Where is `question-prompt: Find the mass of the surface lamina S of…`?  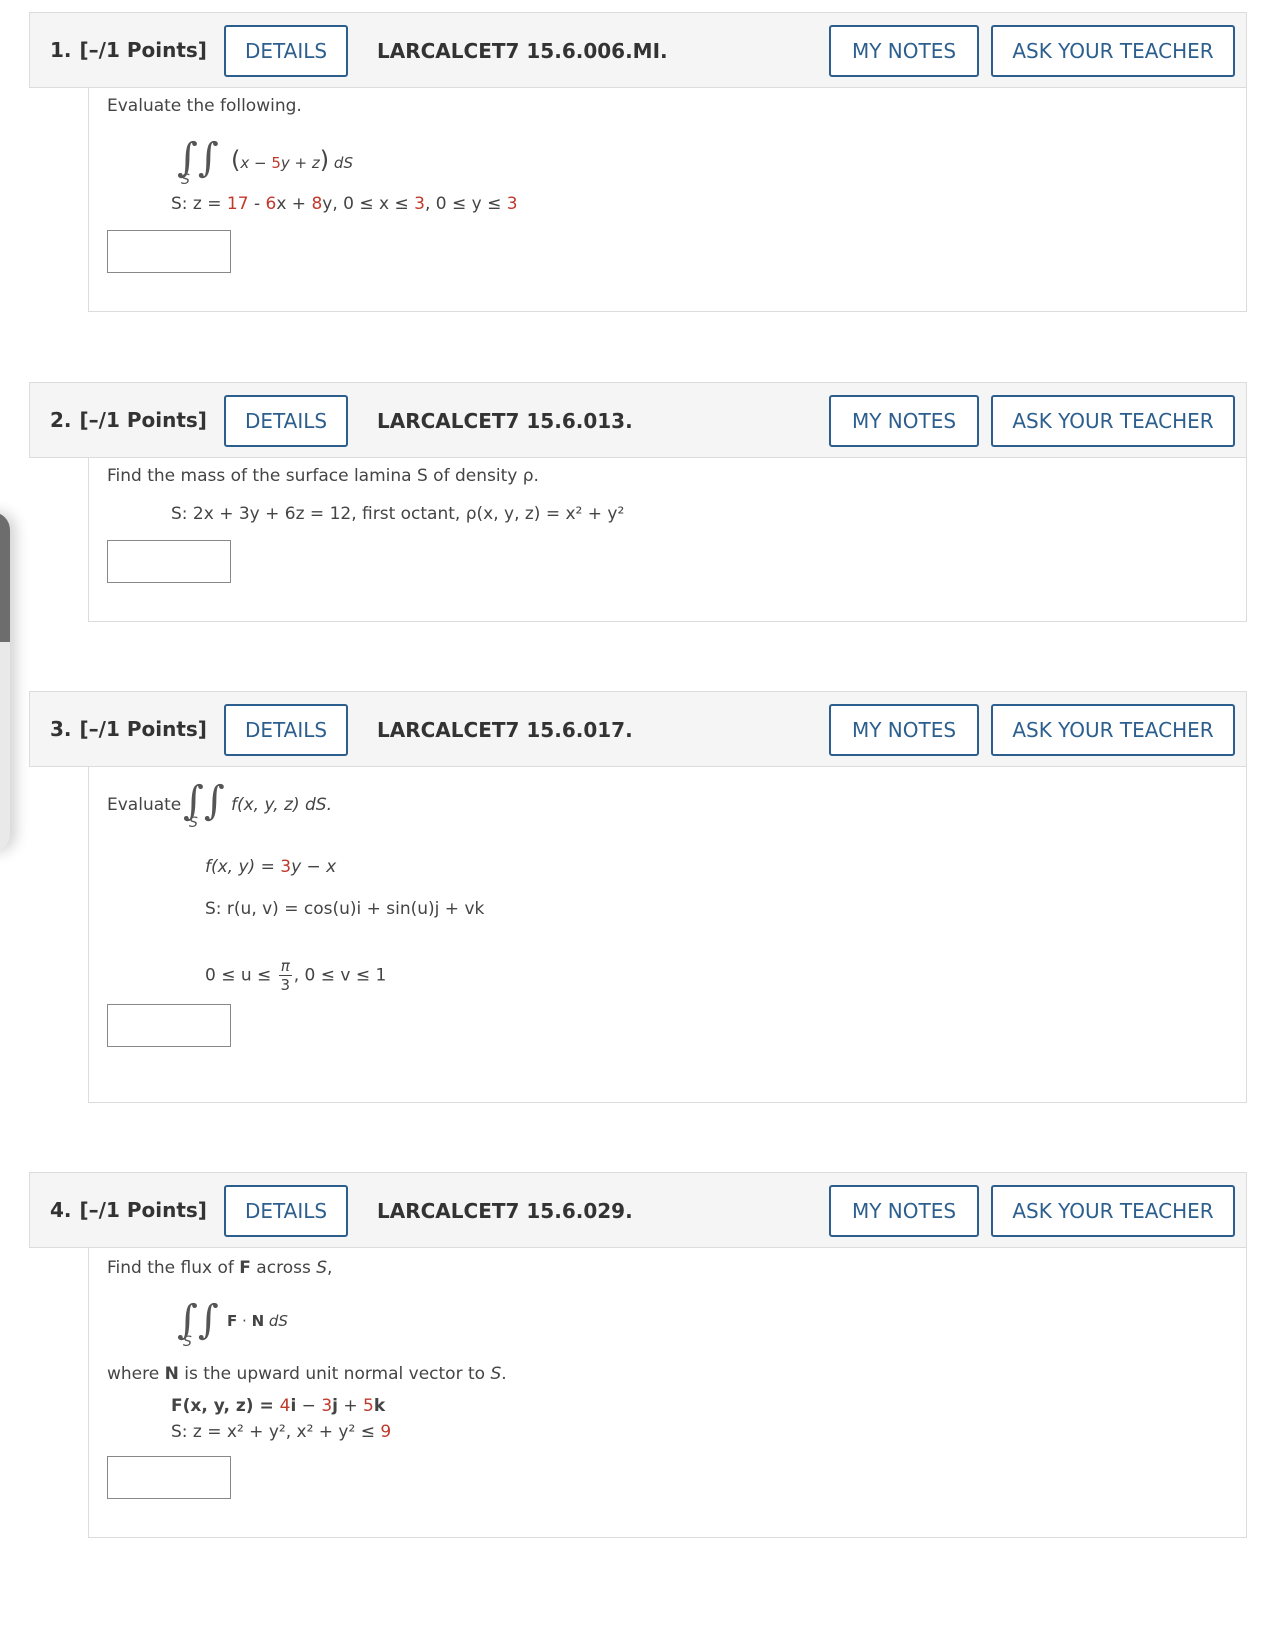
question-prompt: Find the mass of the surface lamina S of… is located at coordinates (323, 476).